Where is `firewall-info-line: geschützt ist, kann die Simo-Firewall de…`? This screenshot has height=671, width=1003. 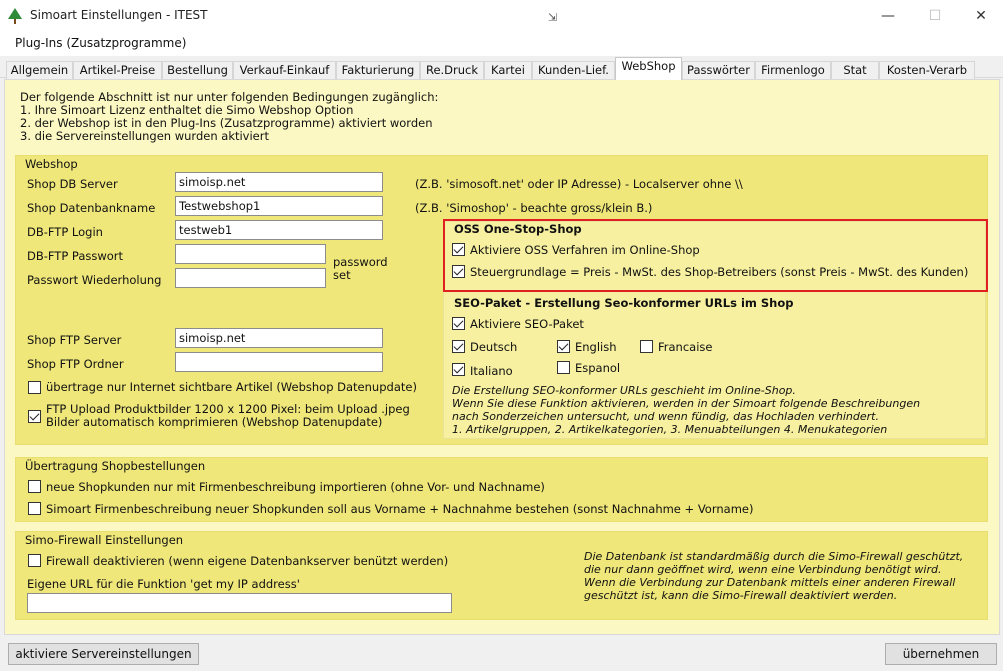 firewall-info-line: geschützt ist, kann die Simo-Firewall de… is located at coordinates (741, 595).